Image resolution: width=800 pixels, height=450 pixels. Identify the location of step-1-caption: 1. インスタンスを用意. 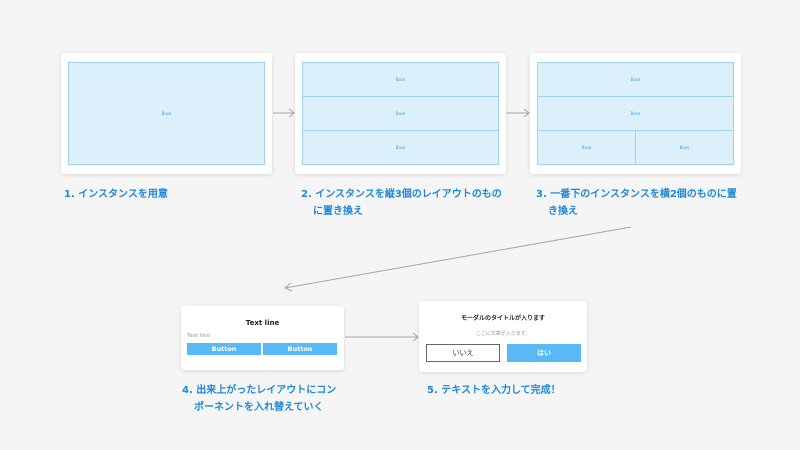
(116, 194).